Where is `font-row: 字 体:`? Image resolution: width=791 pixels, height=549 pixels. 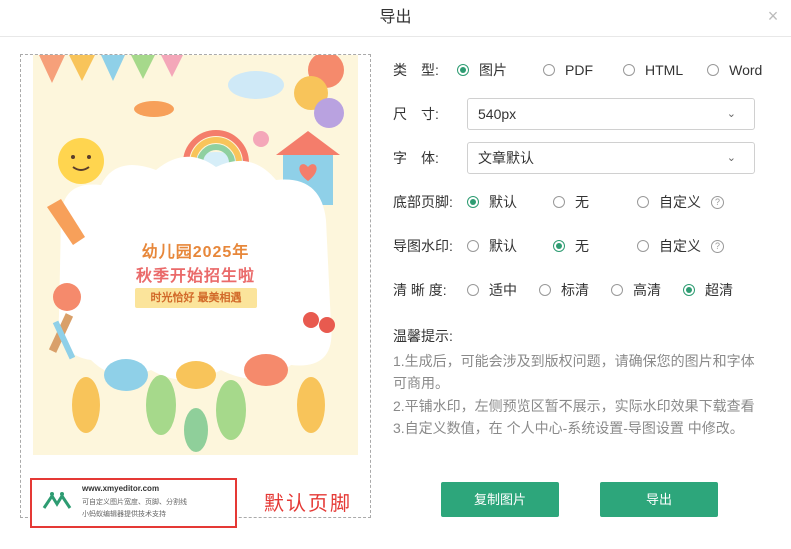 font-row: 字 体: is located at coordinates (425, 158).